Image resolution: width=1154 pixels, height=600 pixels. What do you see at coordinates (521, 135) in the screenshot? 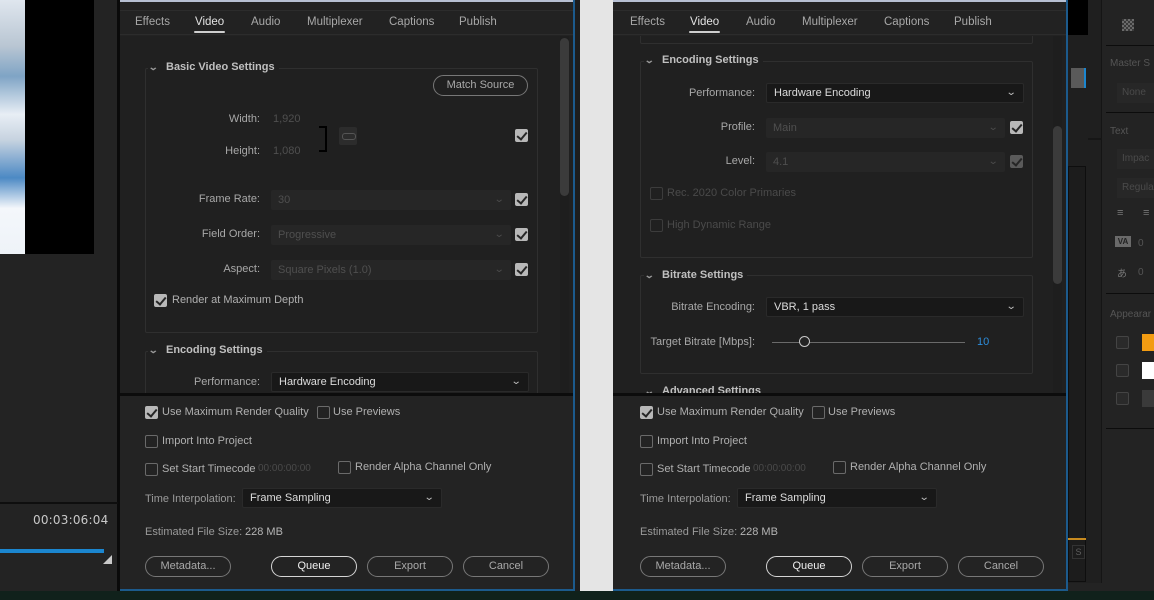
I see `width-height-override-checkbox` at bounding box center [521, 135].